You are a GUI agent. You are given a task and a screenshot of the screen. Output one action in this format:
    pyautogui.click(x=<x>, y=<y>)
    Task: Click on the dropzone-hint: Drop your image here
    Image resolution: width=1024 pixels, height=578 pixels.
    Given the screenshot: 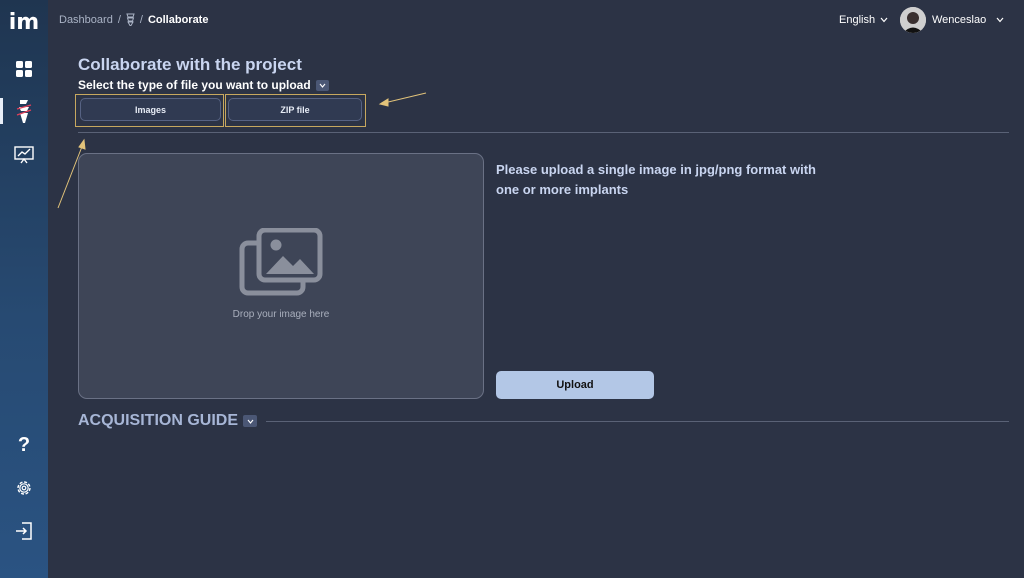 What is the action you would take?
    pyautogui.click(x=281, y=314)
    